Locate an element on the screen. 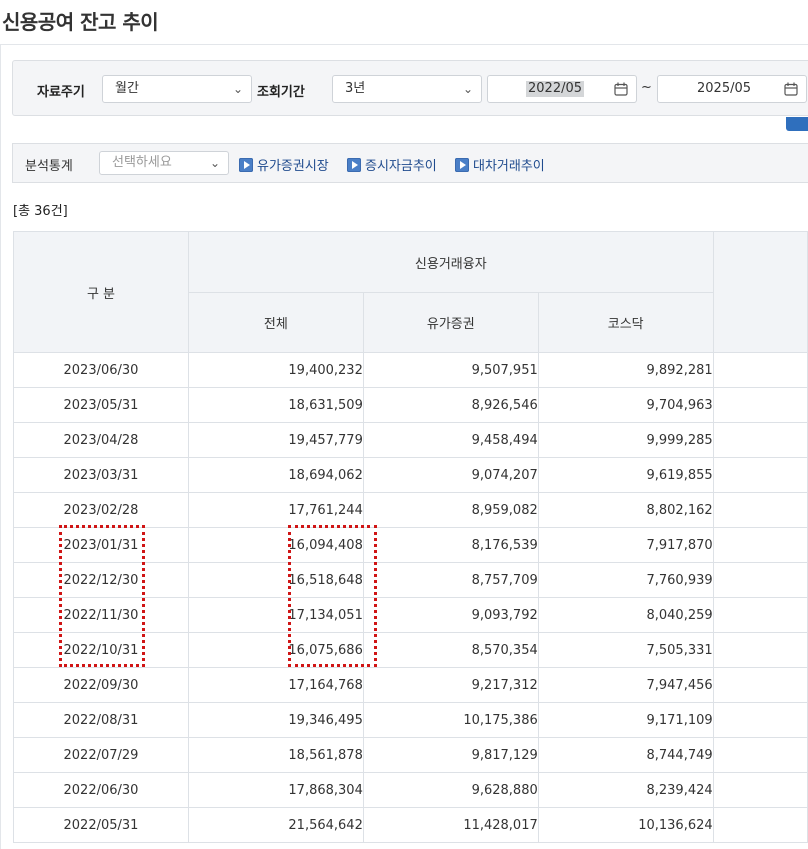 The width and height of the screenshot is (808, 849). table-row: 2023/06/30 19,400,232 9,507,951 9,892,281 is located at coordinates (410, 370).